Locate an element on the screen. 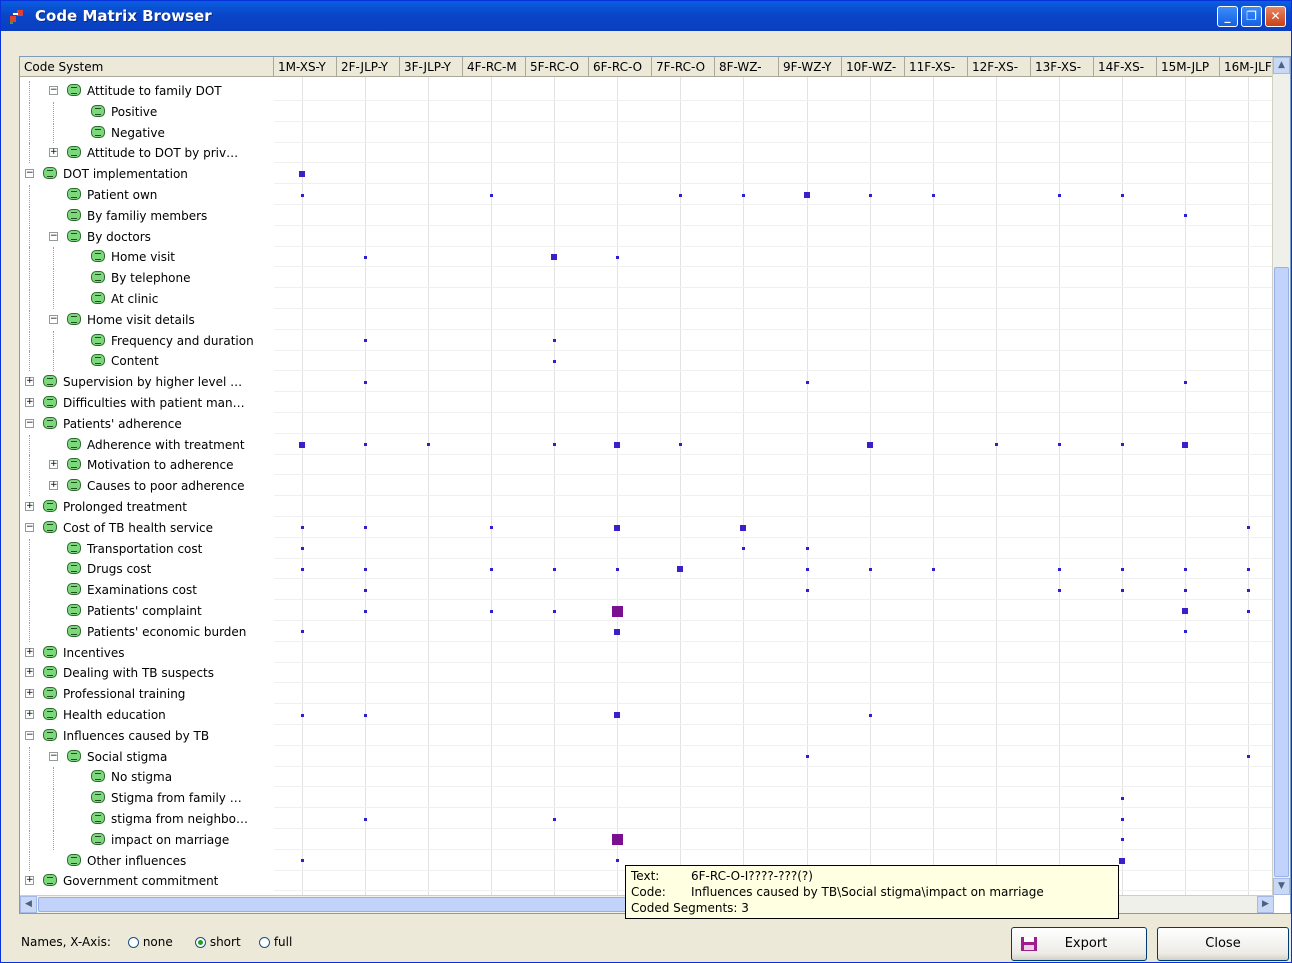  code-tree-row: + Prolonged treatment is located at coordinates (147, 507).